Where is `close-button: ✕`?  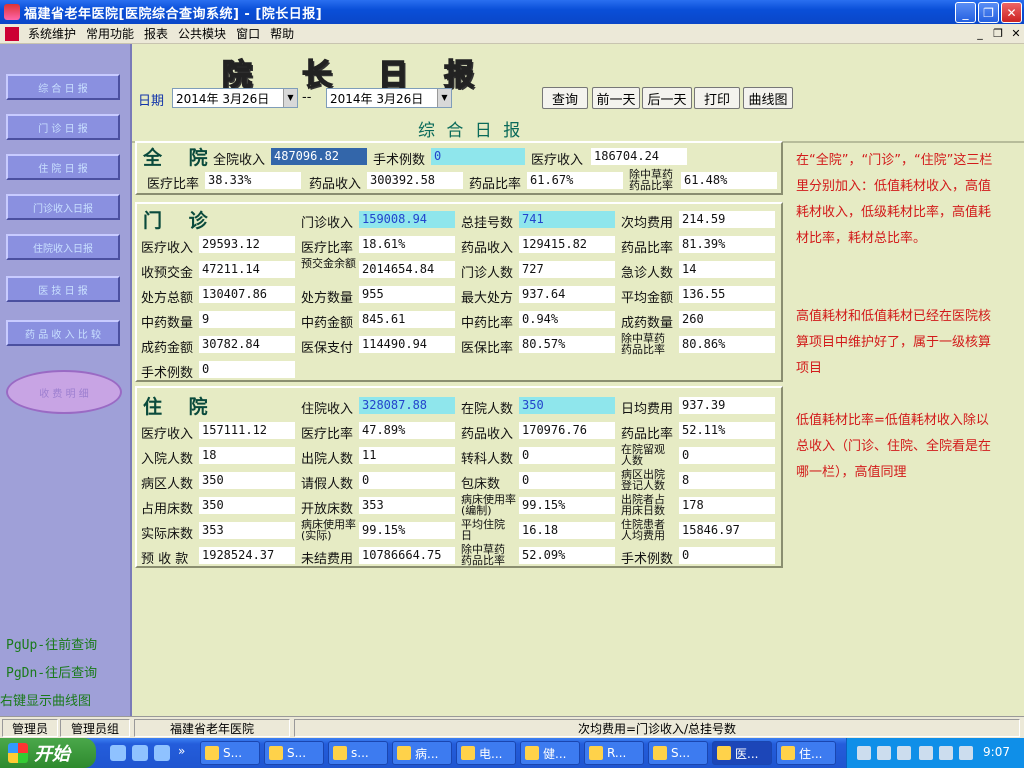 close-button: ✕ is located at coordinates (1011, 12).